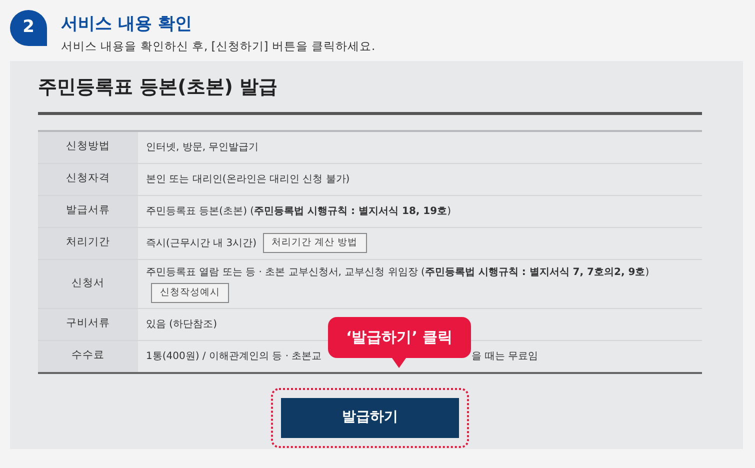 The image size is (755, 468). Describe the element at coordinates (314, 243) in the screenshot. I see `info-button: 처리기간 계산 방법` at that location.